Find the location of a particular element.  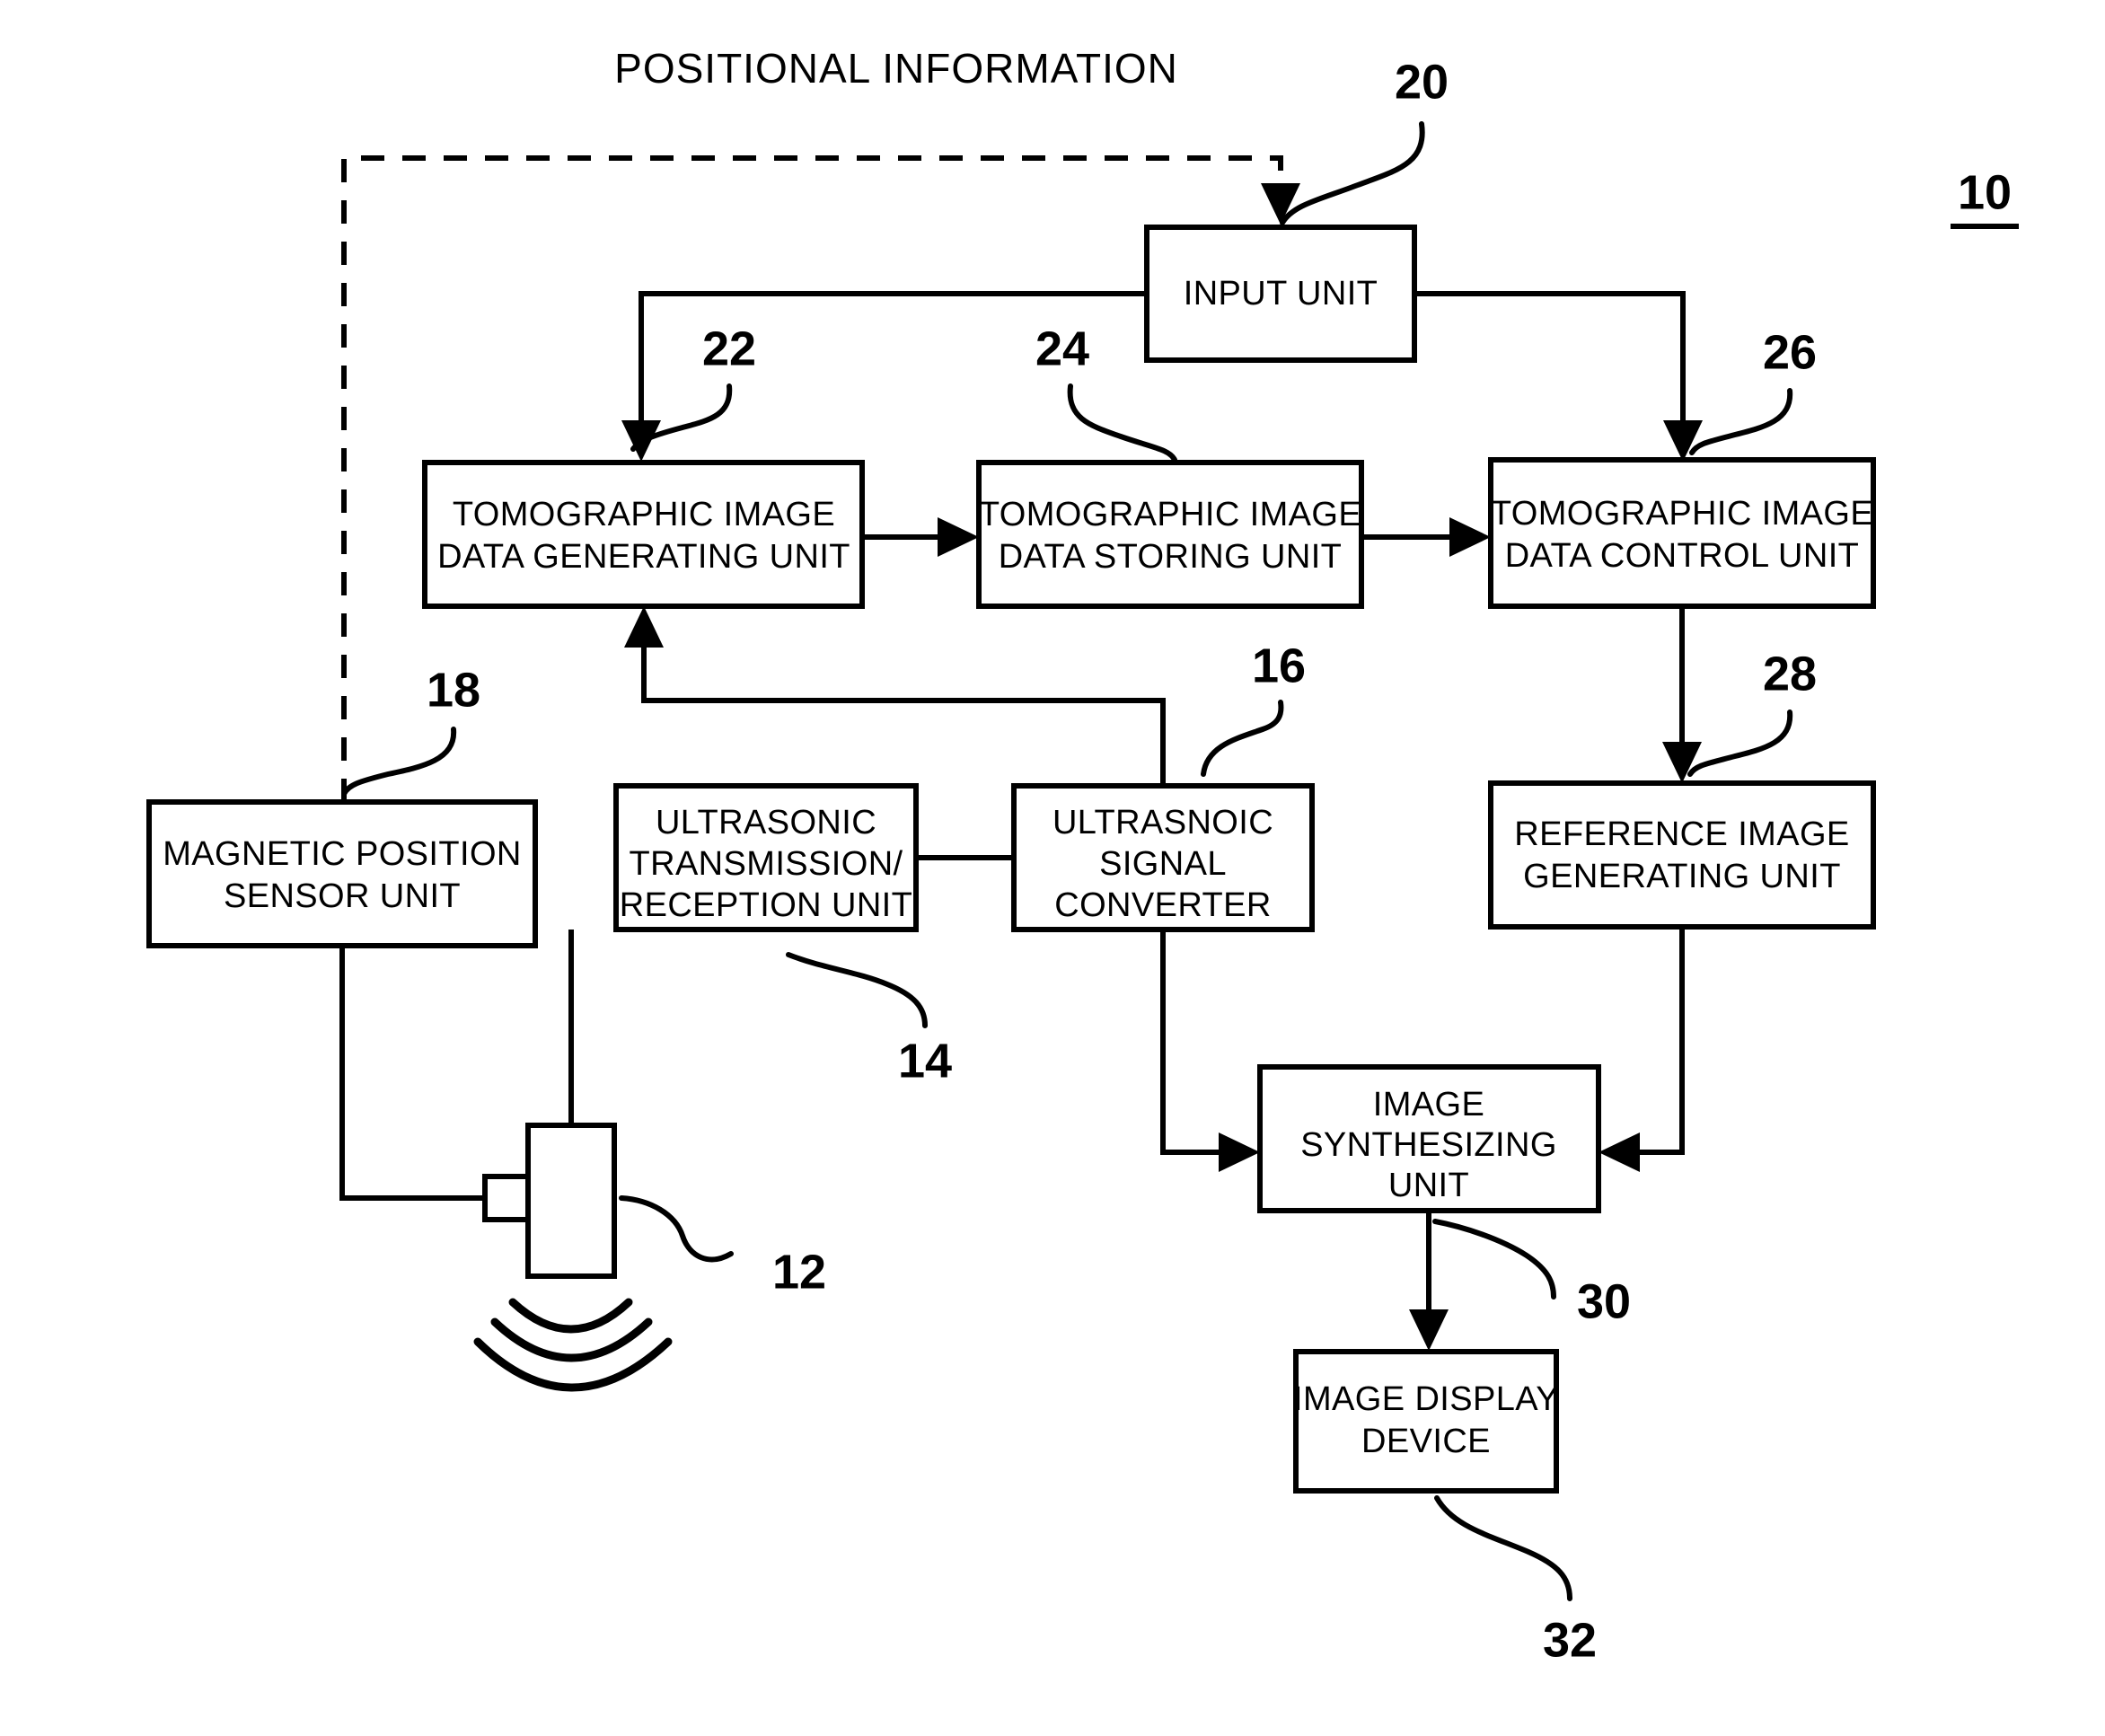

link-input-to-control is located at coordinates (1550, 366).